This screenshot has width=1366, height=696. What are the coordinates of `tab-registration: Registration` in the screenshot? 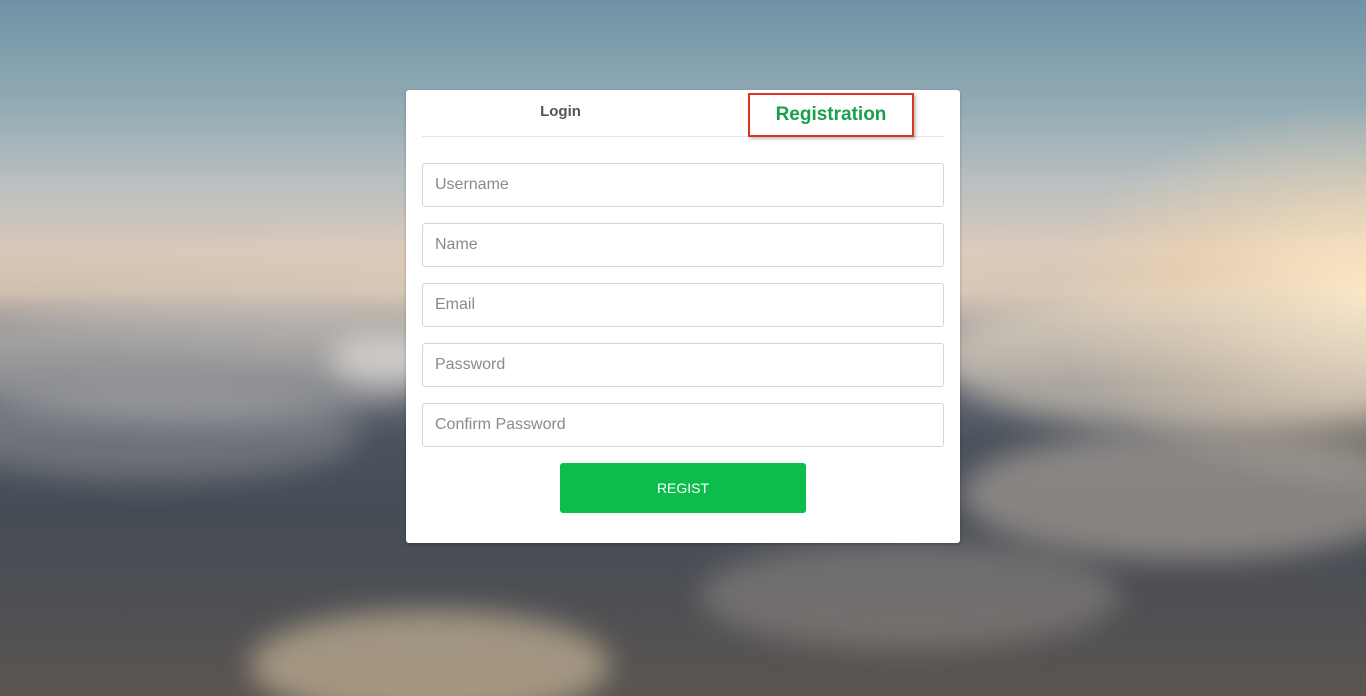 It's located at (831, 115).